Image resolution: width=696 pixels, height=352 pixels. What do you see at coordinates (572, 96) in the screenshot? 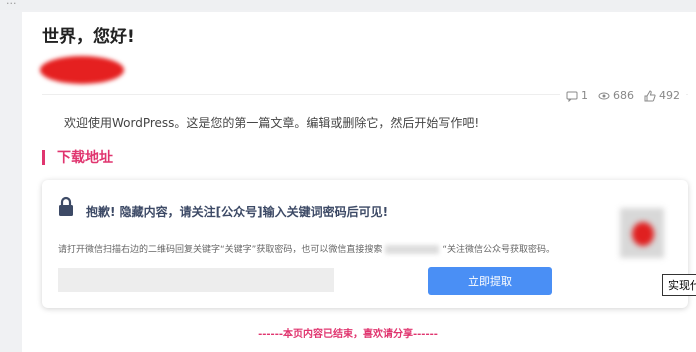
I see `comment-icon` at bounding box center [572, 96].